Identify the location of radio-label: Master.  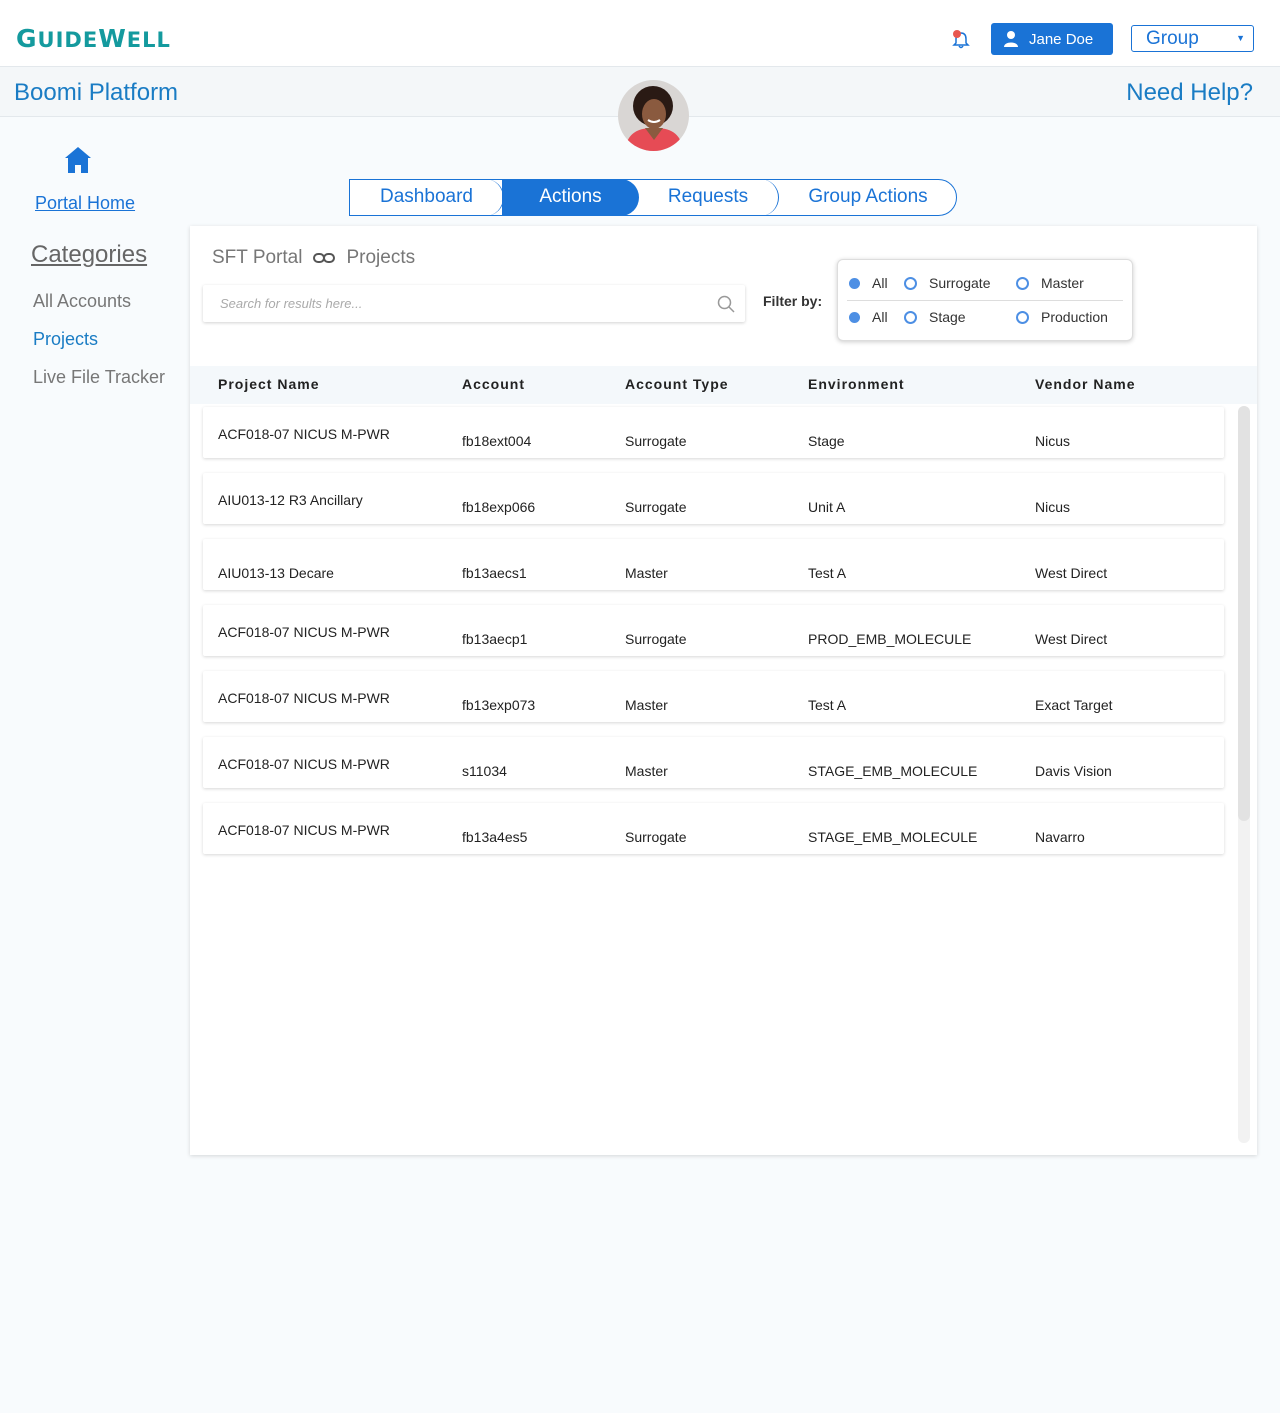
(1062, 283).